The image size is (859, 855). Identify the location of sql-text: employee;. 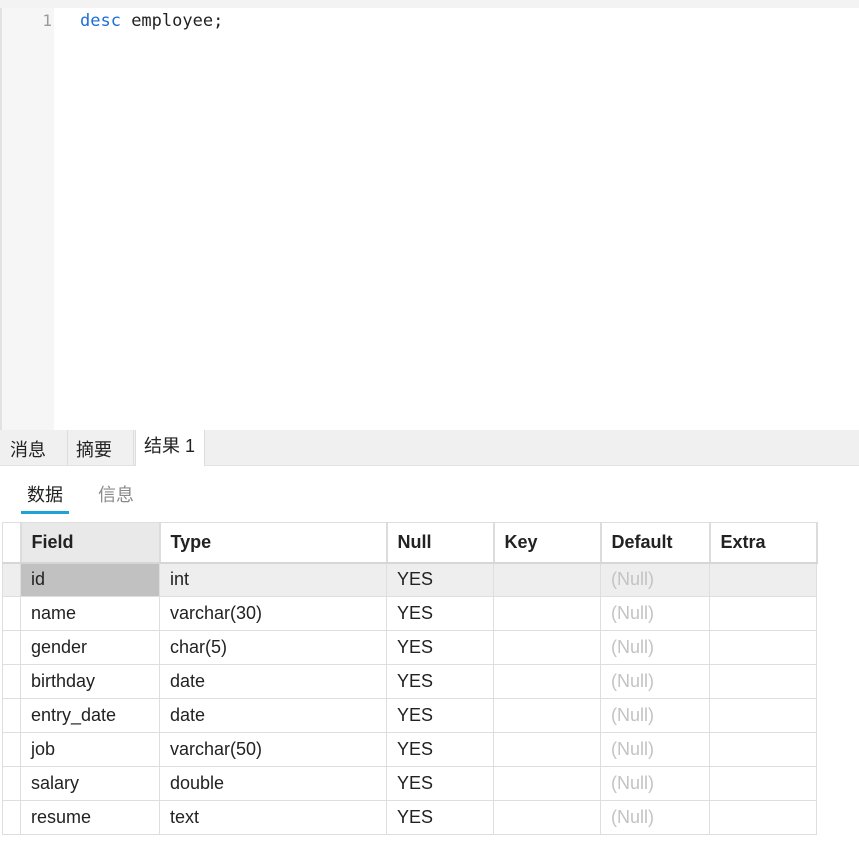
(172, 21).